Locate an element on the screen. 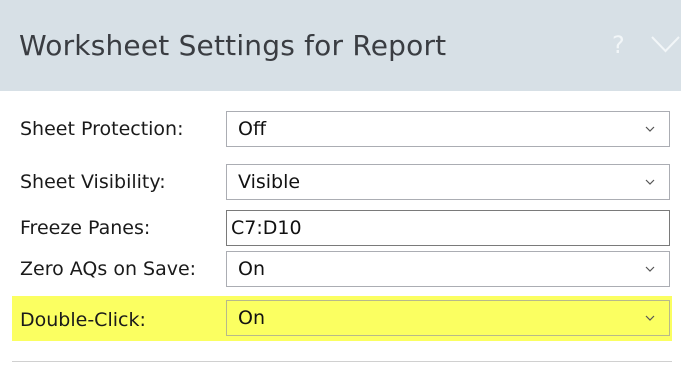  zero-aqs-dropdown: On is located at coordinates (448, 269).